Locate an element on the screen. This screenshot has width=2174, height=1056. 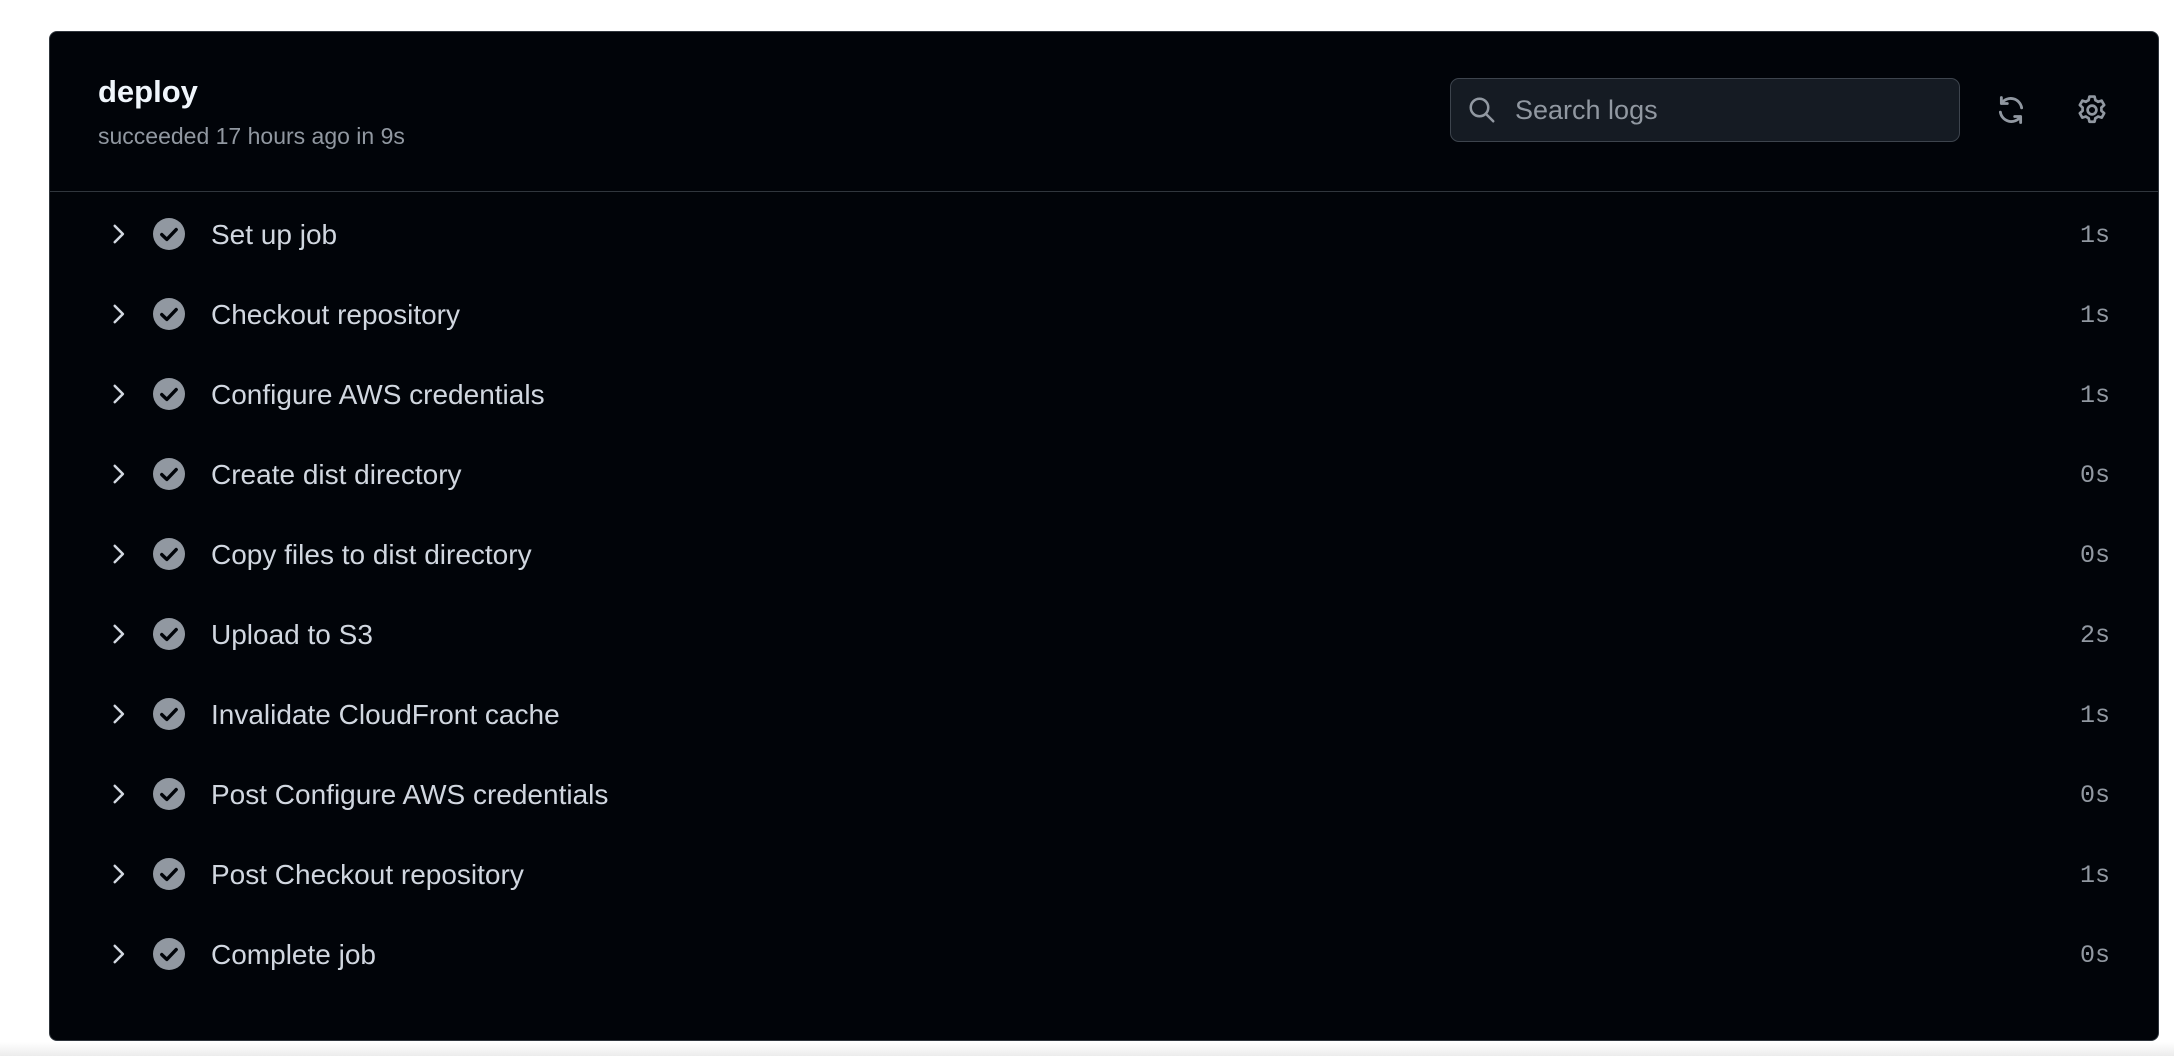
step-row: Configure AWS credentials 1s is located at coordinates (1104, 394).